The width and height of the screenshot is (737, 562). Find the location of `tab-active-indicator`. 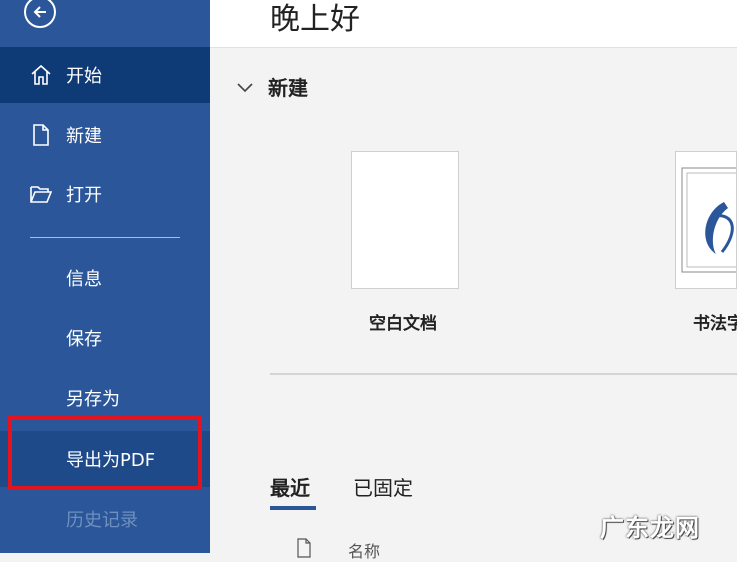

tab-active-indicator is located at coordinates (293, 508).